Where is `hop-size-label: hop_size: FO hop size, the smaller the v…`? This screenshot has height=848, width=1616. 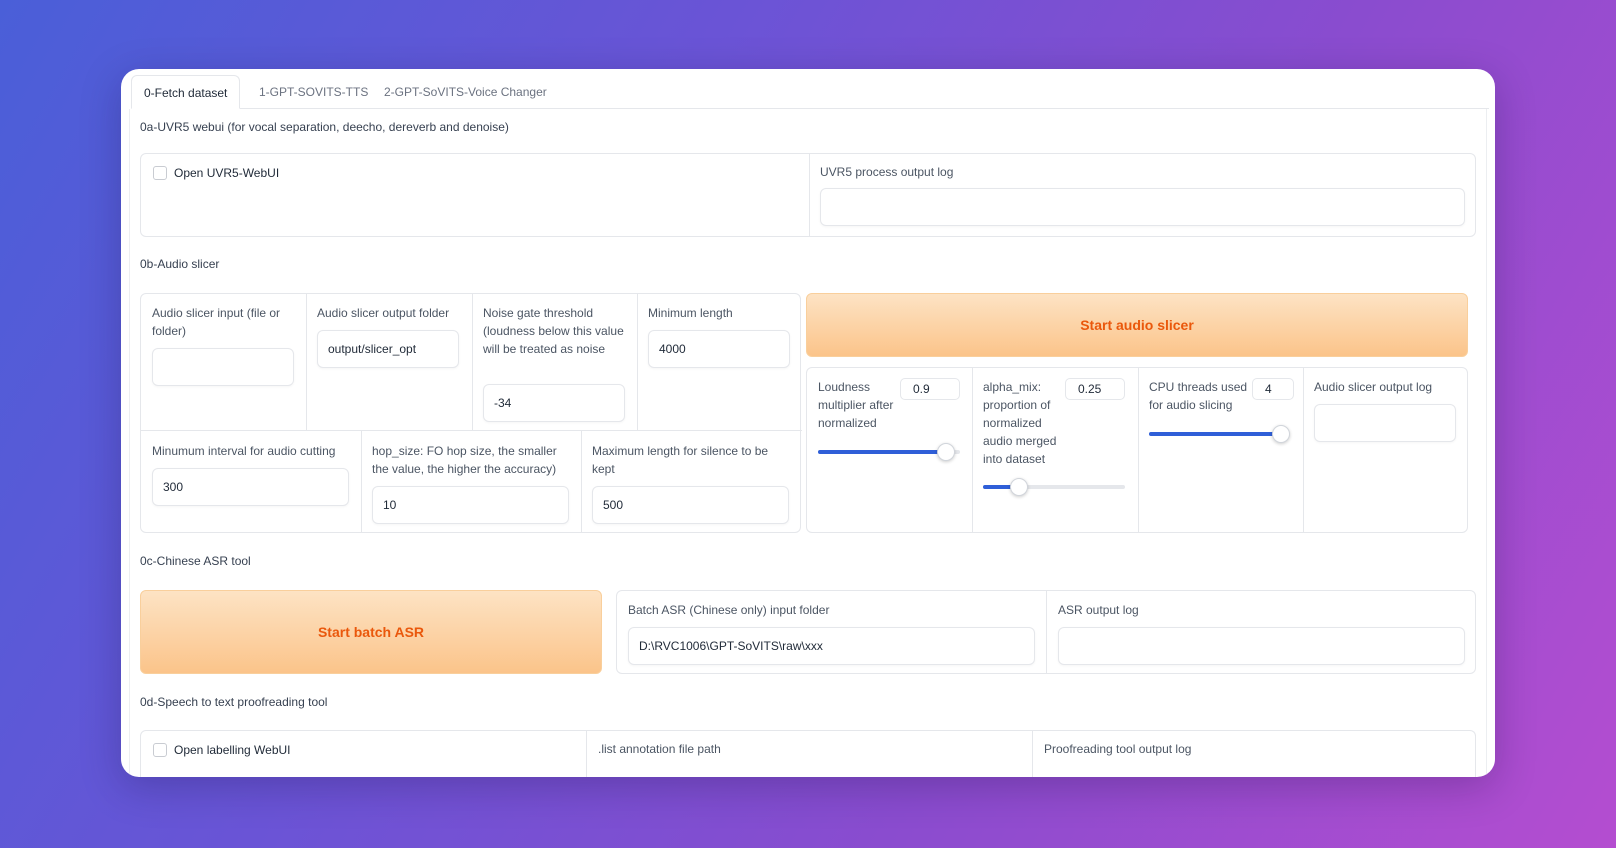 hop-size-label: hop_size: FO hop size, the smaller the v… is located at coordinates (464, 460).